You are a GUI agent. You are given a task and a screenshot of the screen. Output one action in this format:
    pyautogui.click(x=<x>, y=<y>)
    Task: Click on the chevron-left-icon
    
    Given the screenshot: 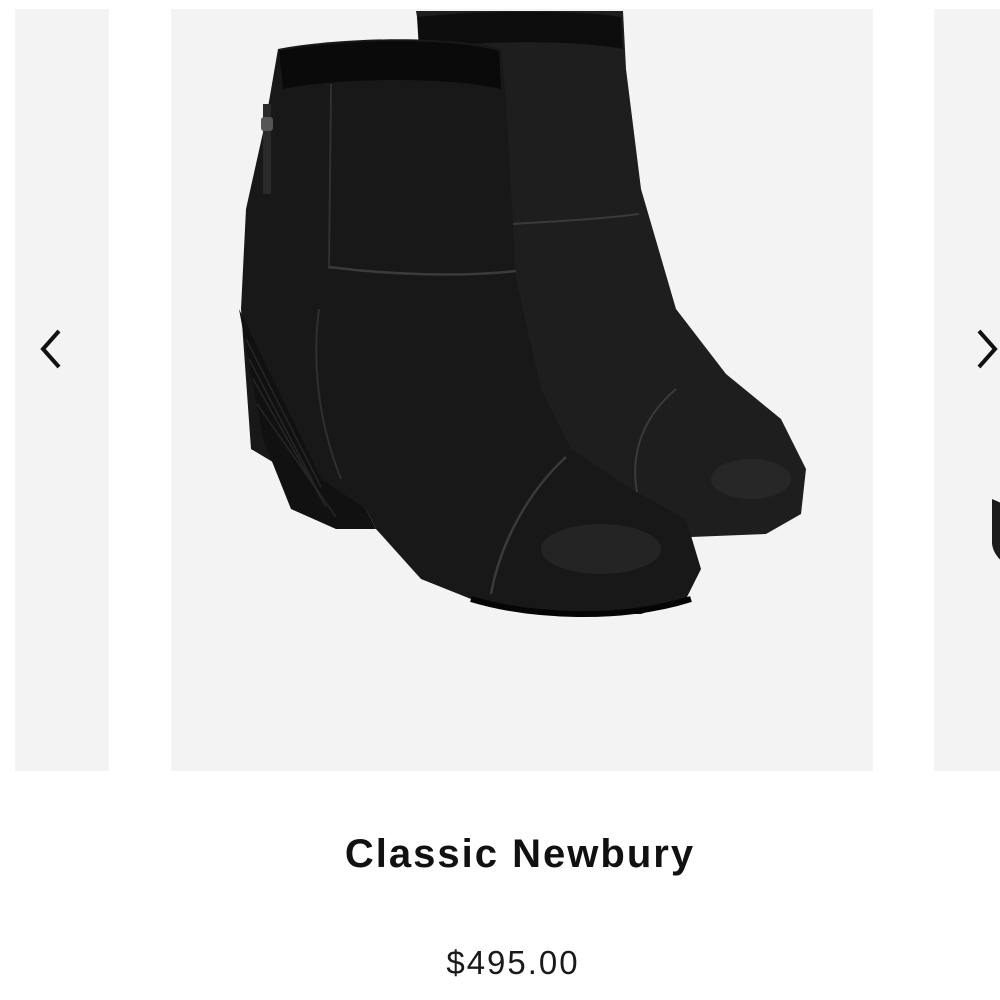 What is the action you would take?
    pyautogui.click(x=50, y=349)
    